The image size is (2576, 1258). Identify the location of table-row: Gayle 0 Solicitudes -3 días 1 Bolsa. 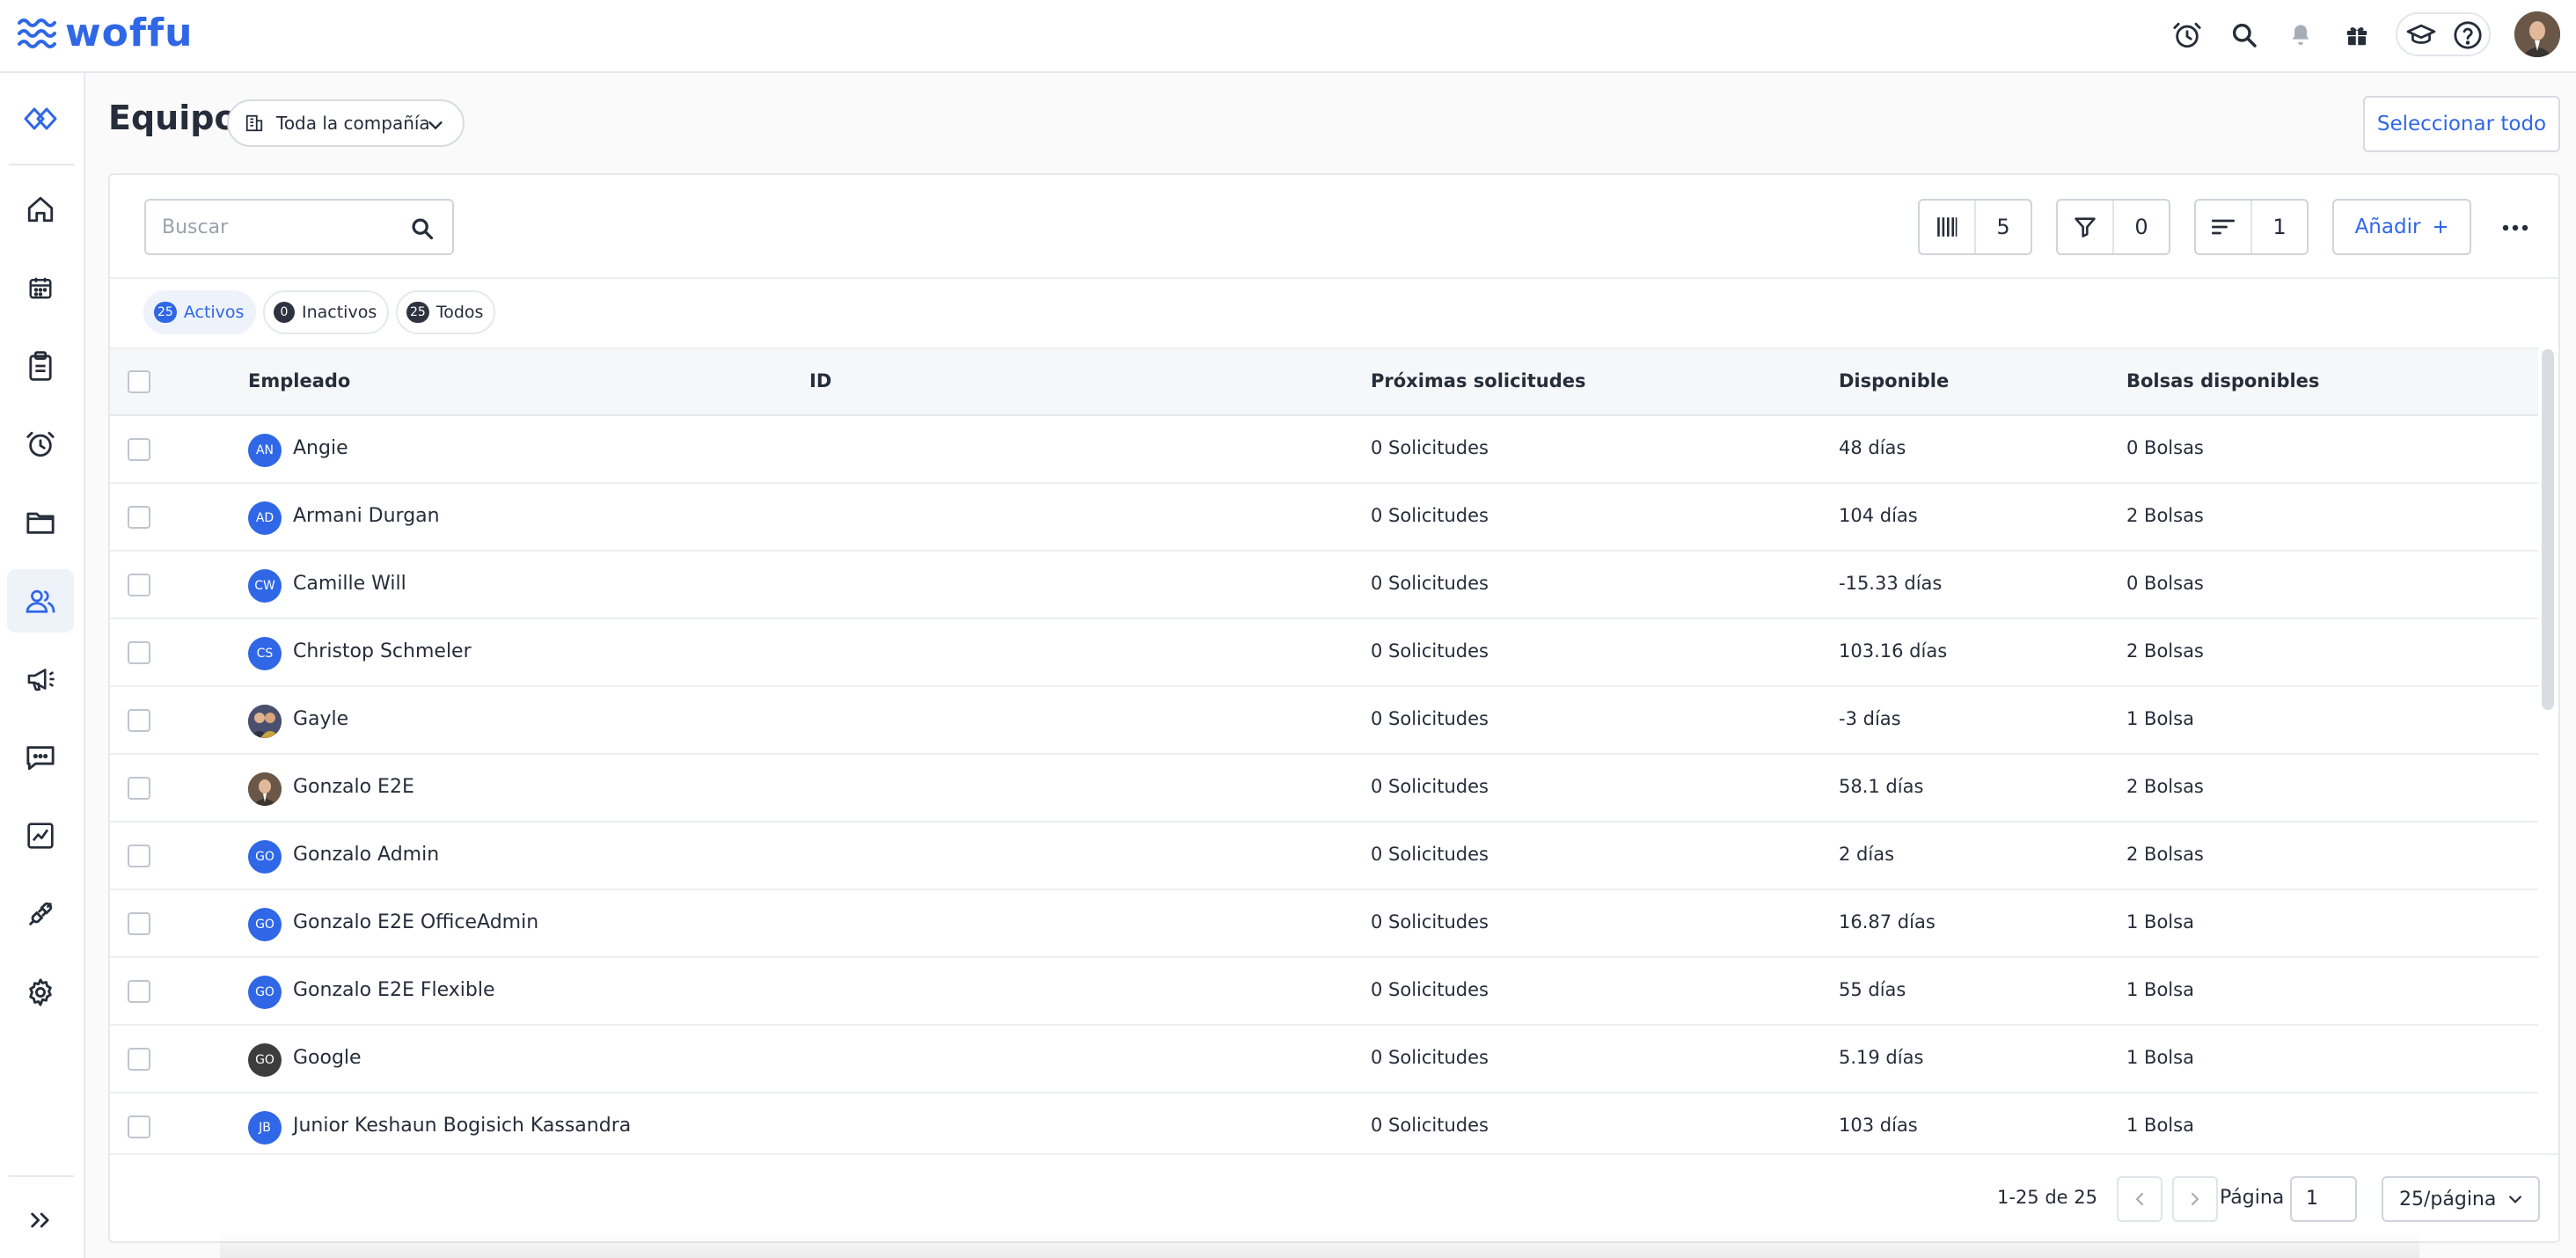
(1324, 721).